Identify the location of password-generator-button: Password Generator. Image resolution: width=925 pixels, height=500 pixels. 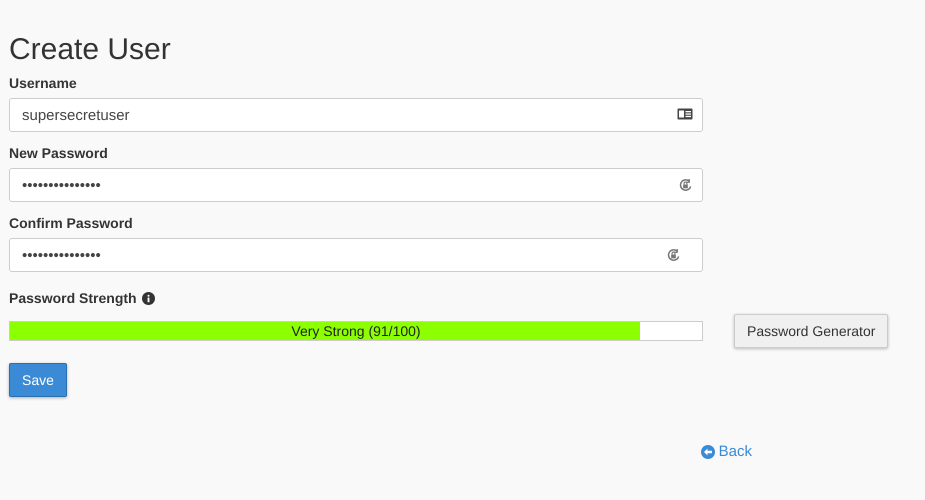
(811, 331).